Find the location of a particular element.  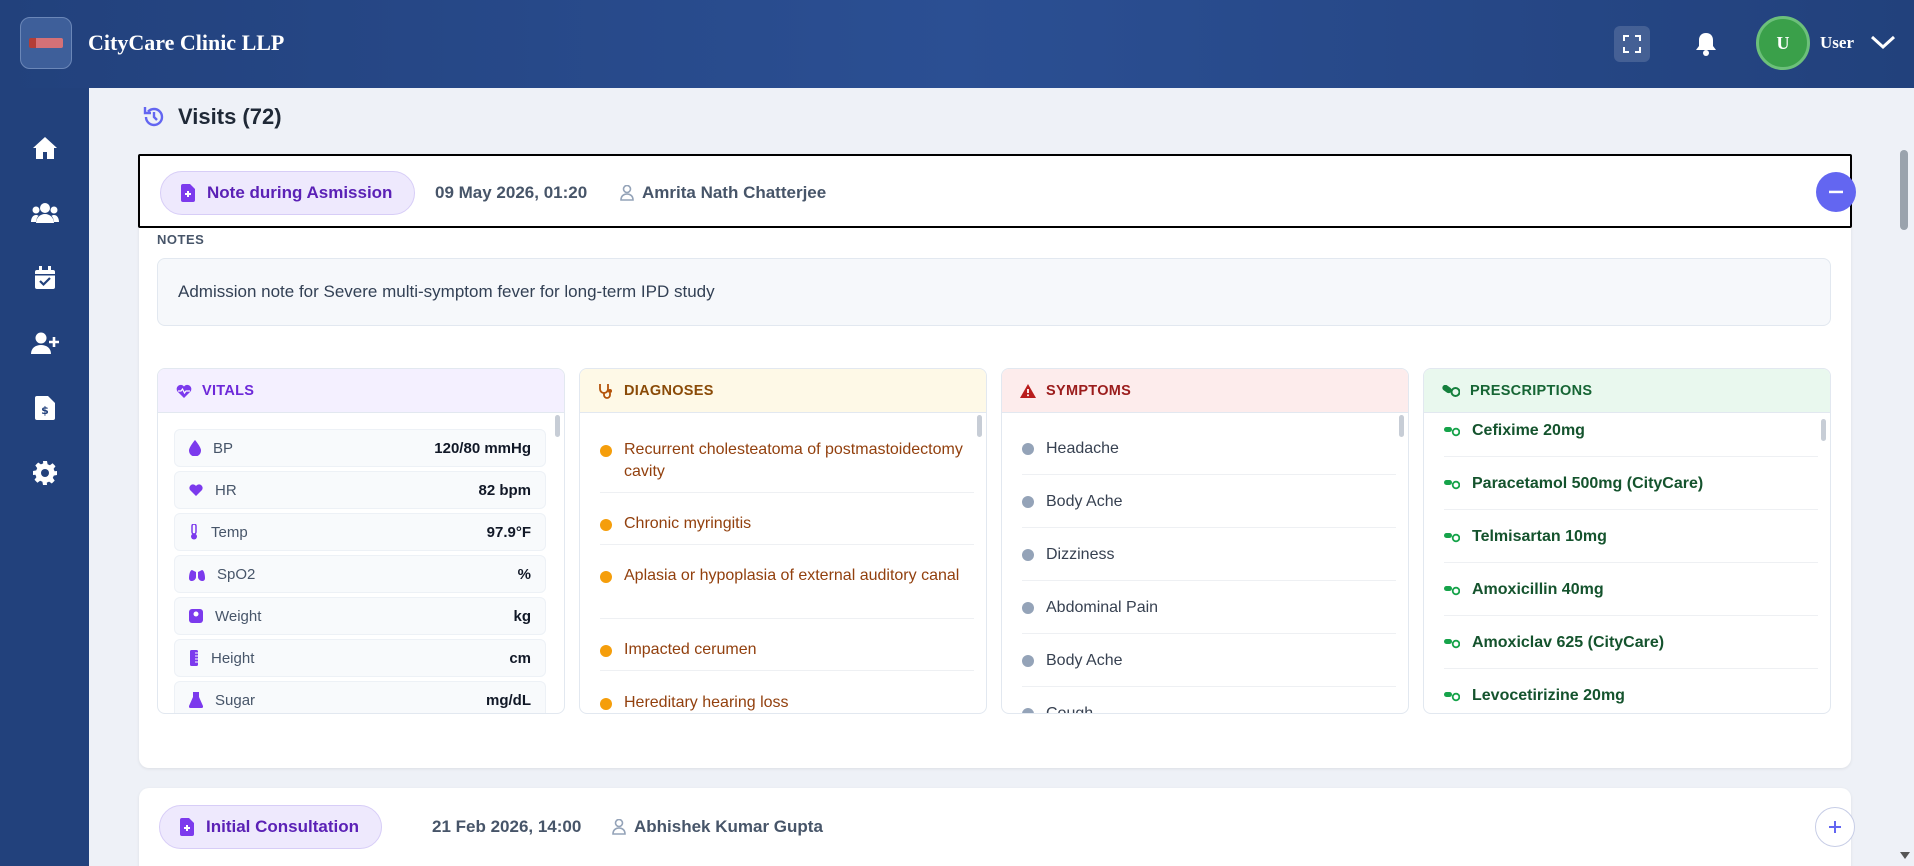

gear-icon is located at coordinates (45, 473).